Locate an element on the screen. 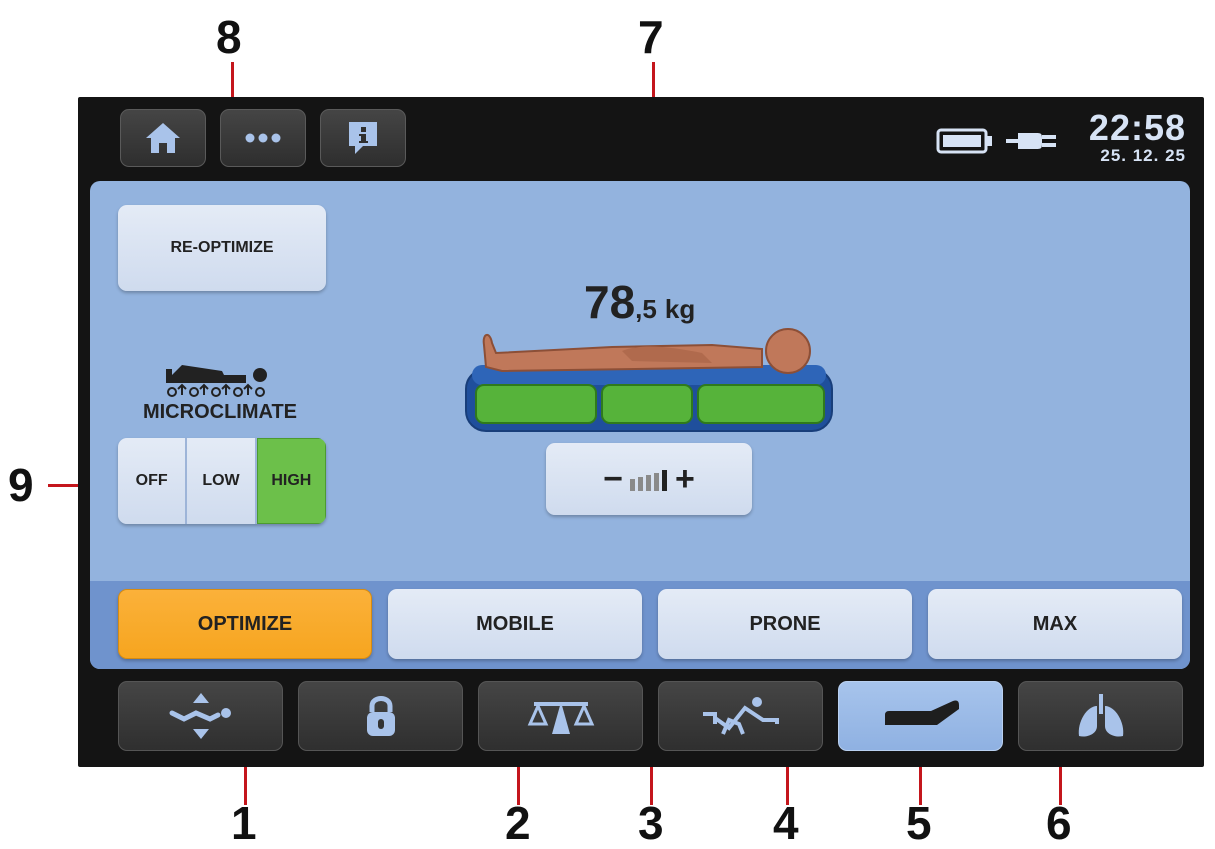 This screenshot has height=849, width=1215. minus-icon: − is located at coordinates (613, 479).